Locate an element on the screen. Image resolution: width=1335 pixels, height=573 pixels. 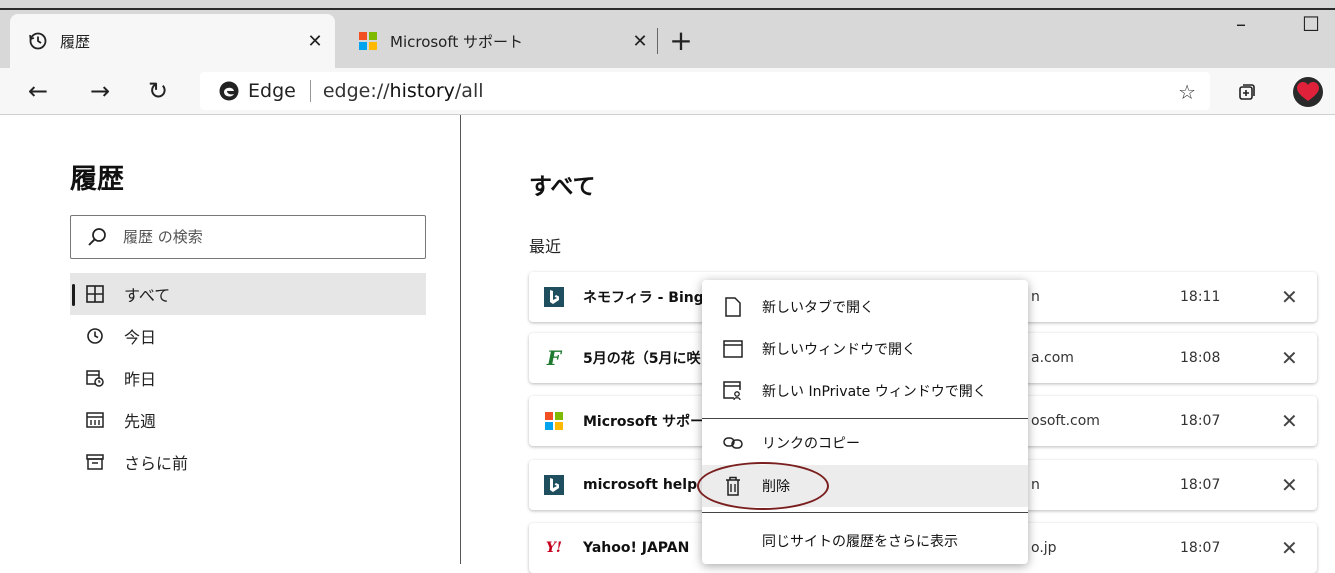
new-tab-button: + is located at coordinates (681, 41).